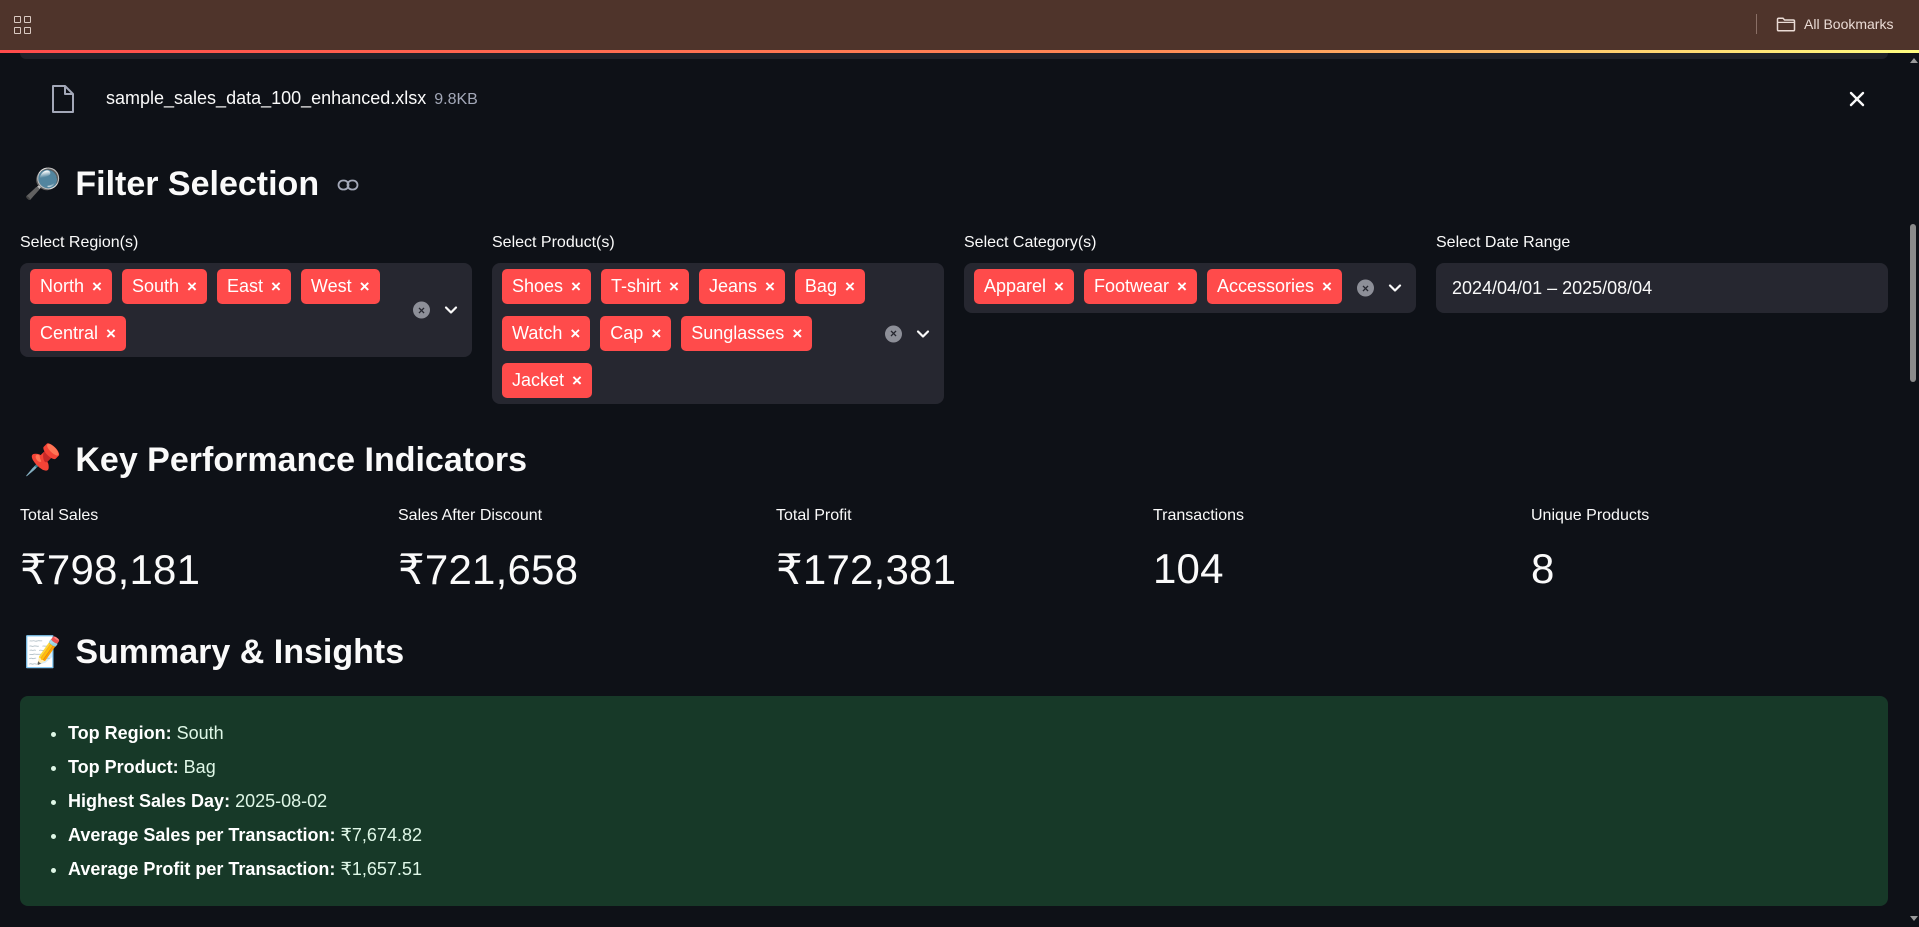 This screenshot has width=1919, height=927. What do you see at coordinates (814, 515) in the screenshot?
I see `kpi-label: Total Profit` at bounding box center [814, 515].